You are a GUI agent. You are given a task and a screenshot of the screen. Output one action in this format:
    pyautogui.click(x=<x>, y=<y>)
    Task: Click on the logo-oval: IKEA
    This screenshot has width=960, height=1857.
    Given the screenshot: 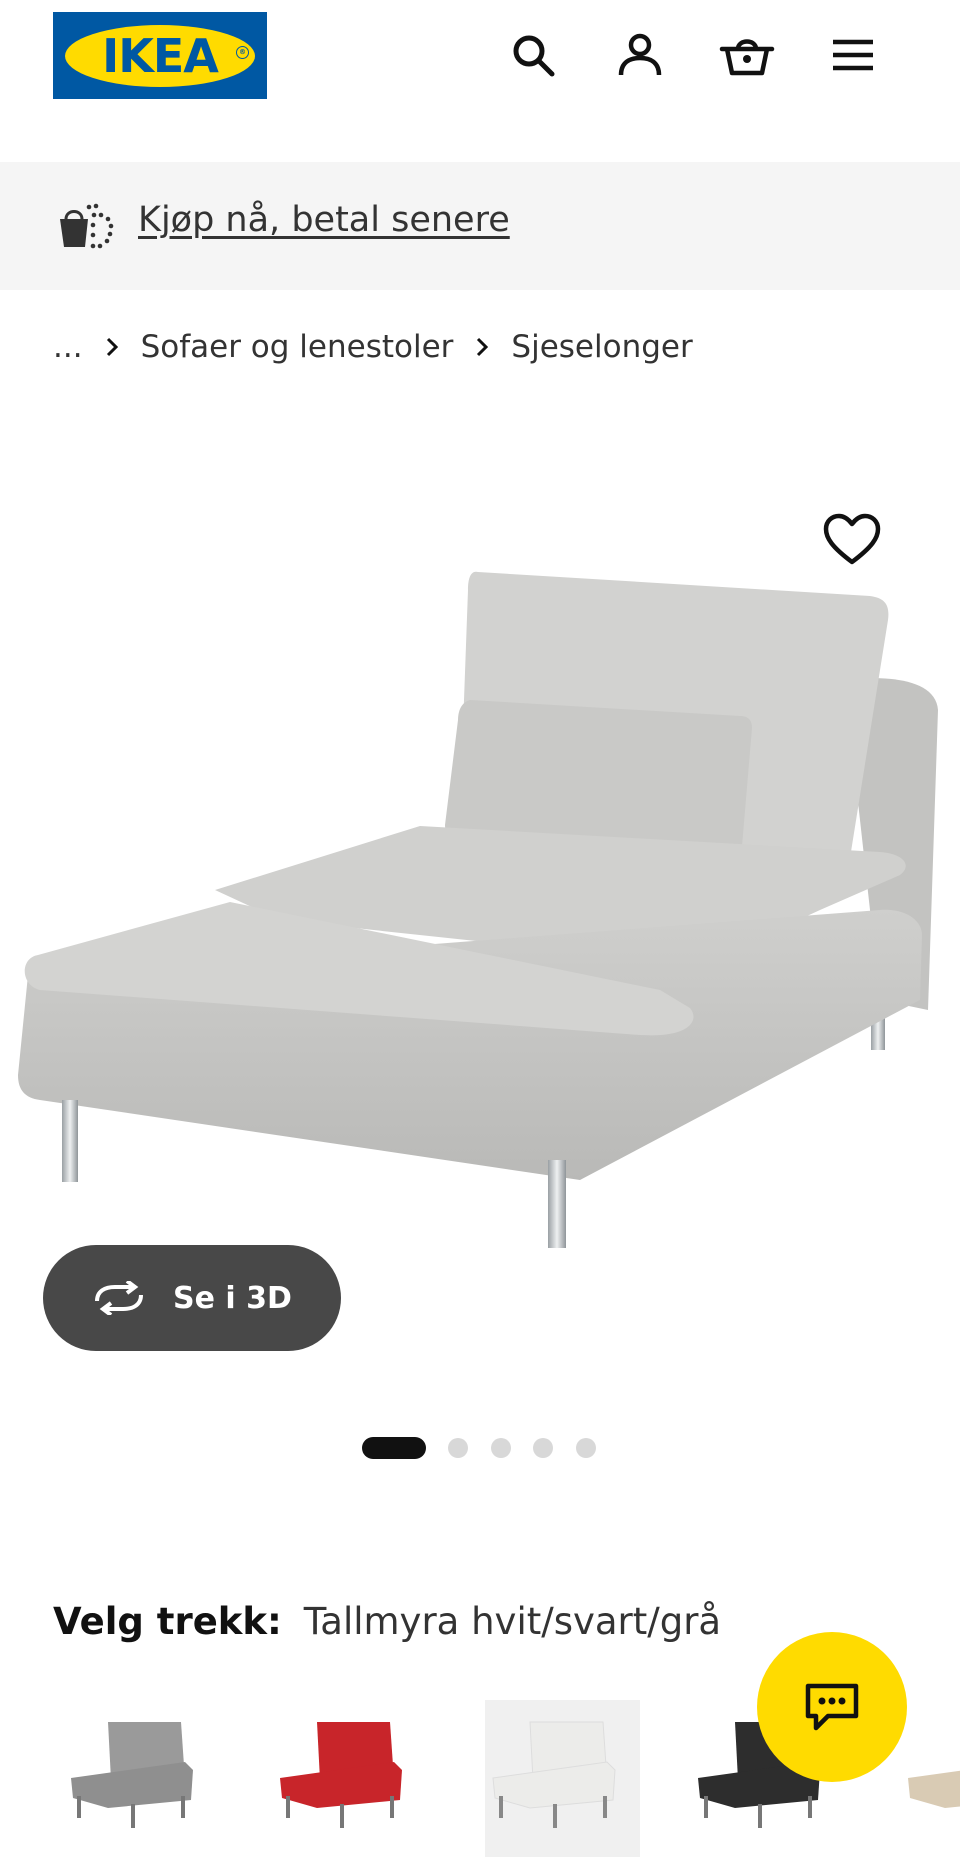 What is the action you would take?
    pyautogui.click(x=160, y=55)
    